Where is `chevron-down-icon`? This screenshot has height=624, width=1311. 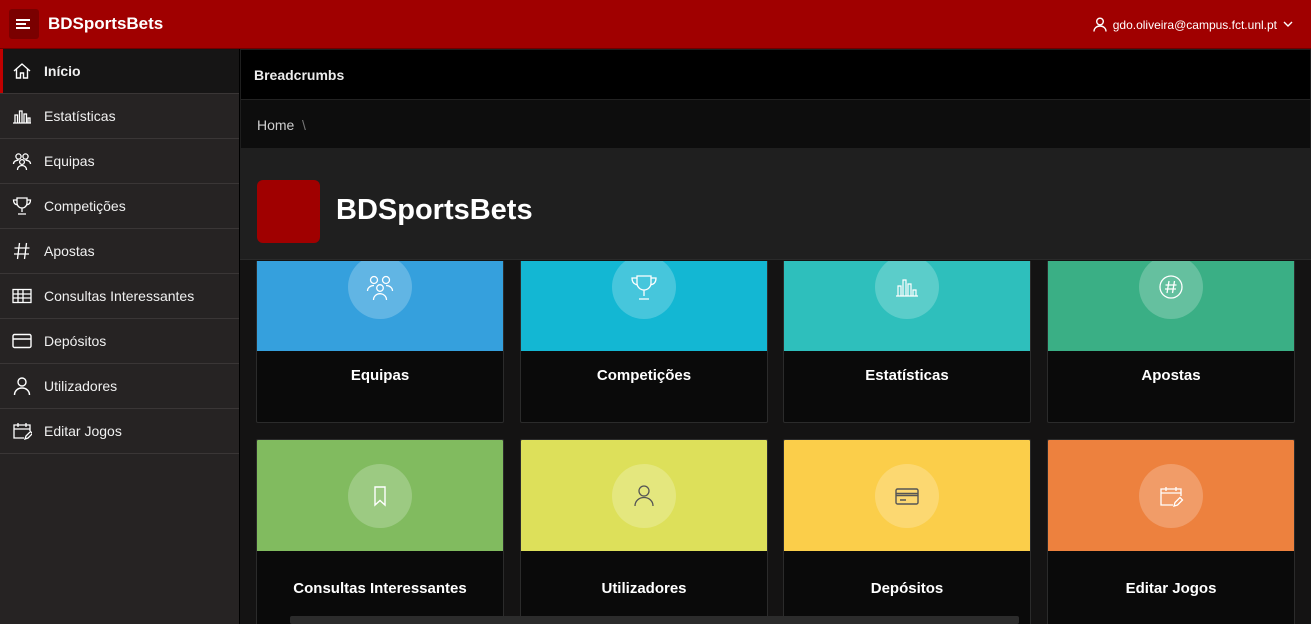
chevron-down-icon is located at coordinates (1288, 24).